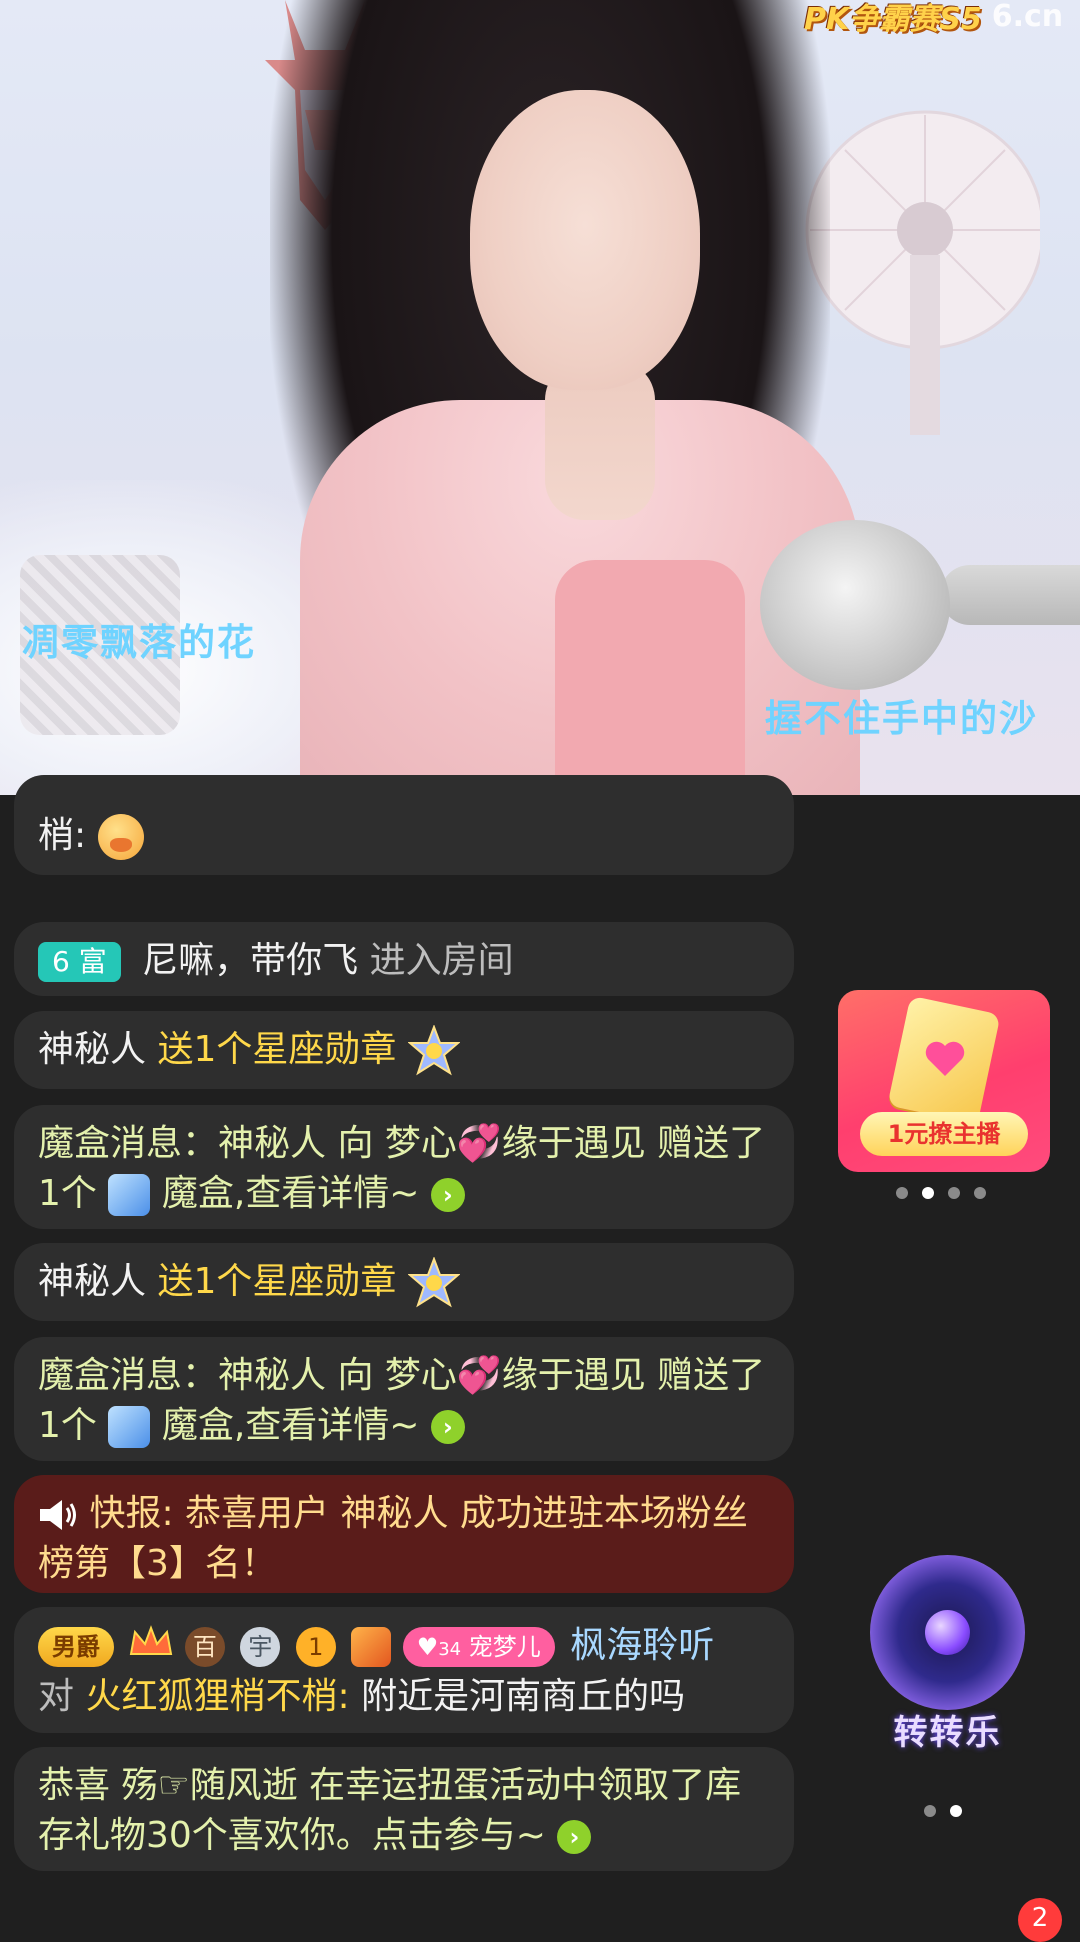 This screenshot has height=1942, width=1080. What do you see at coordinates (504, 1647) in the screenshot?
I see `pet-name: 宠梦儿` at bounding box center [504, 1647].